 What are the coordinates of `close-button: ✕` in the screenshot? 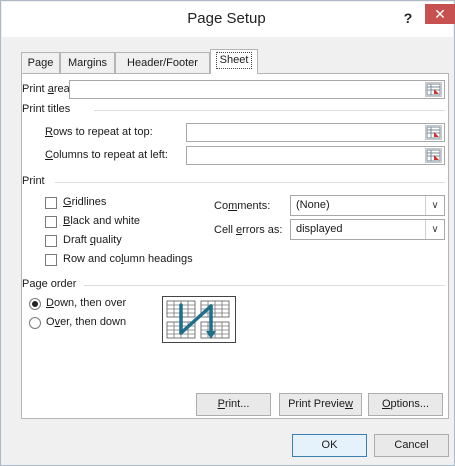 It's located at (440, 14).